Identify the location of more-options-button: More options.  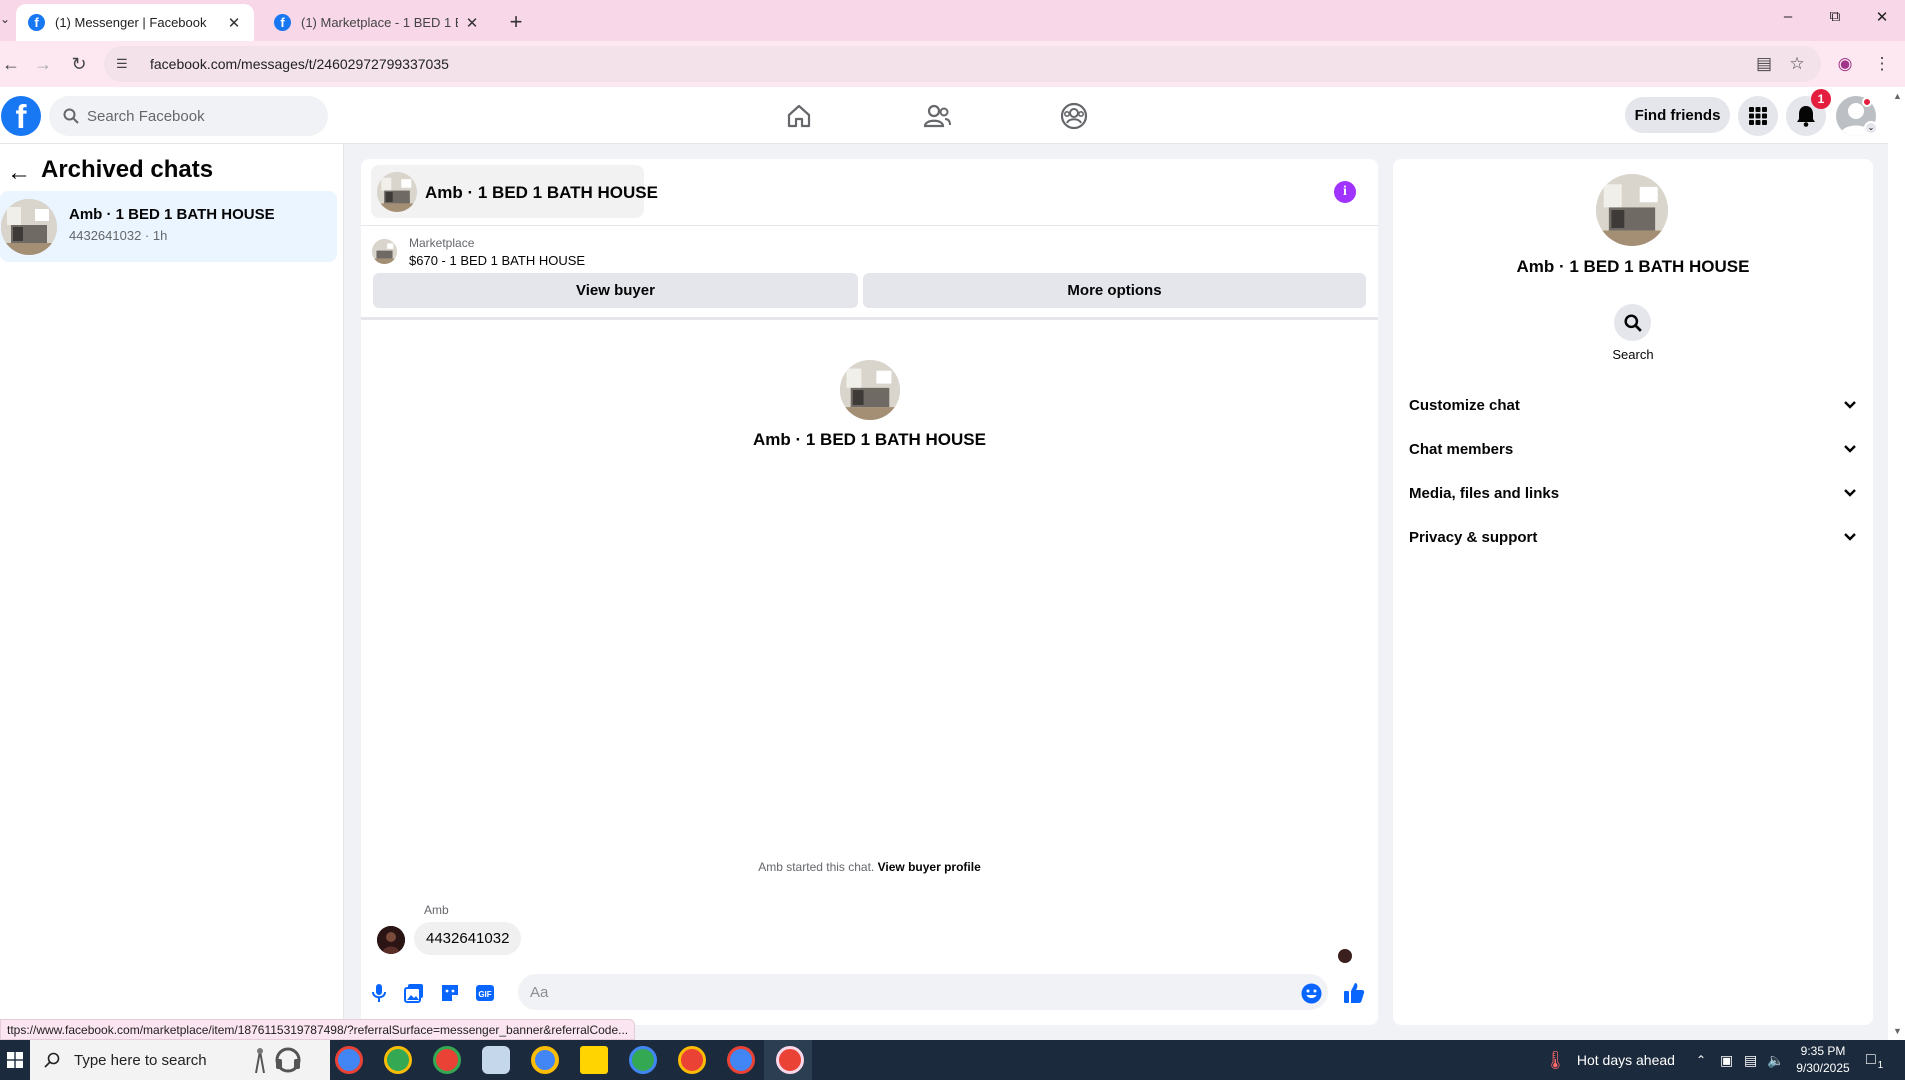
(1114, 290).